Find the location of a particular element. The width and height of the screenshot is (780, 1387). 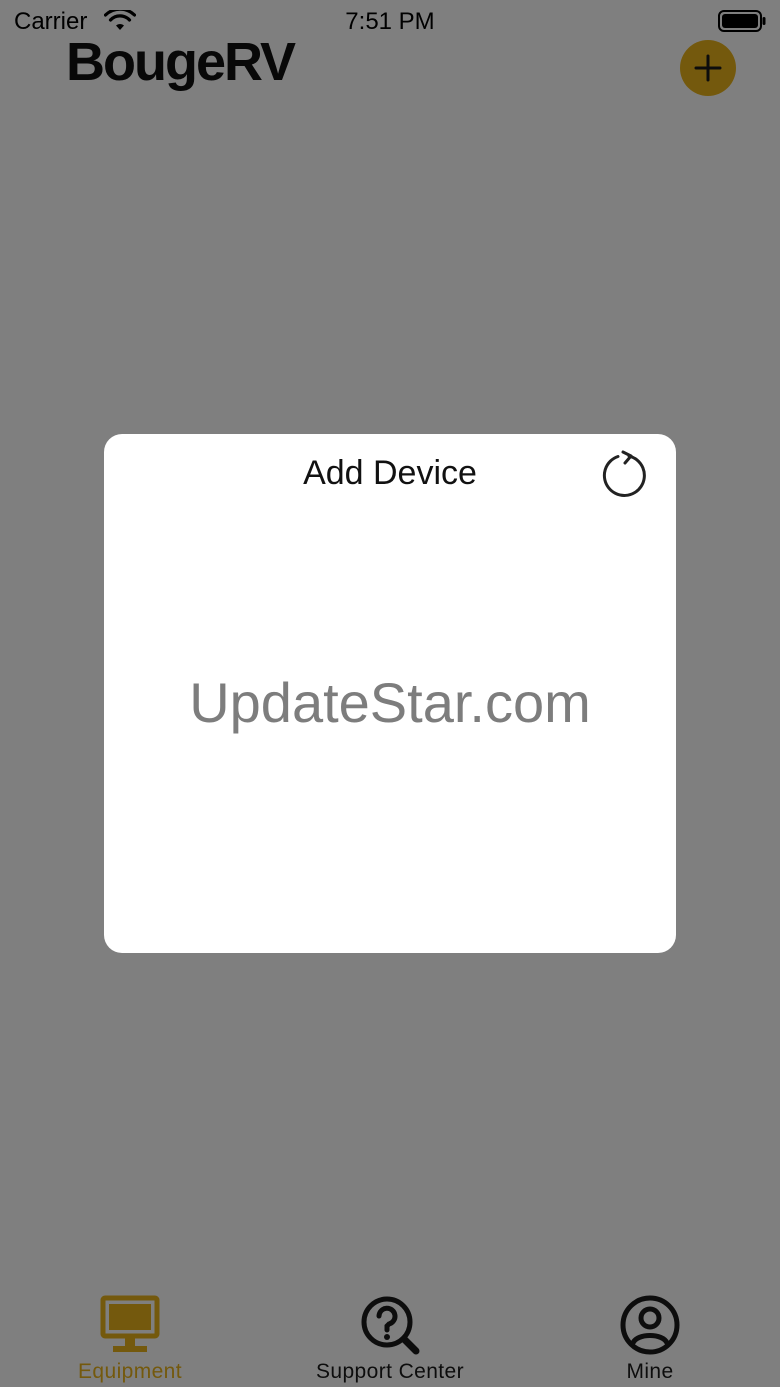

refresh-button is located at coordinates (624, 476).